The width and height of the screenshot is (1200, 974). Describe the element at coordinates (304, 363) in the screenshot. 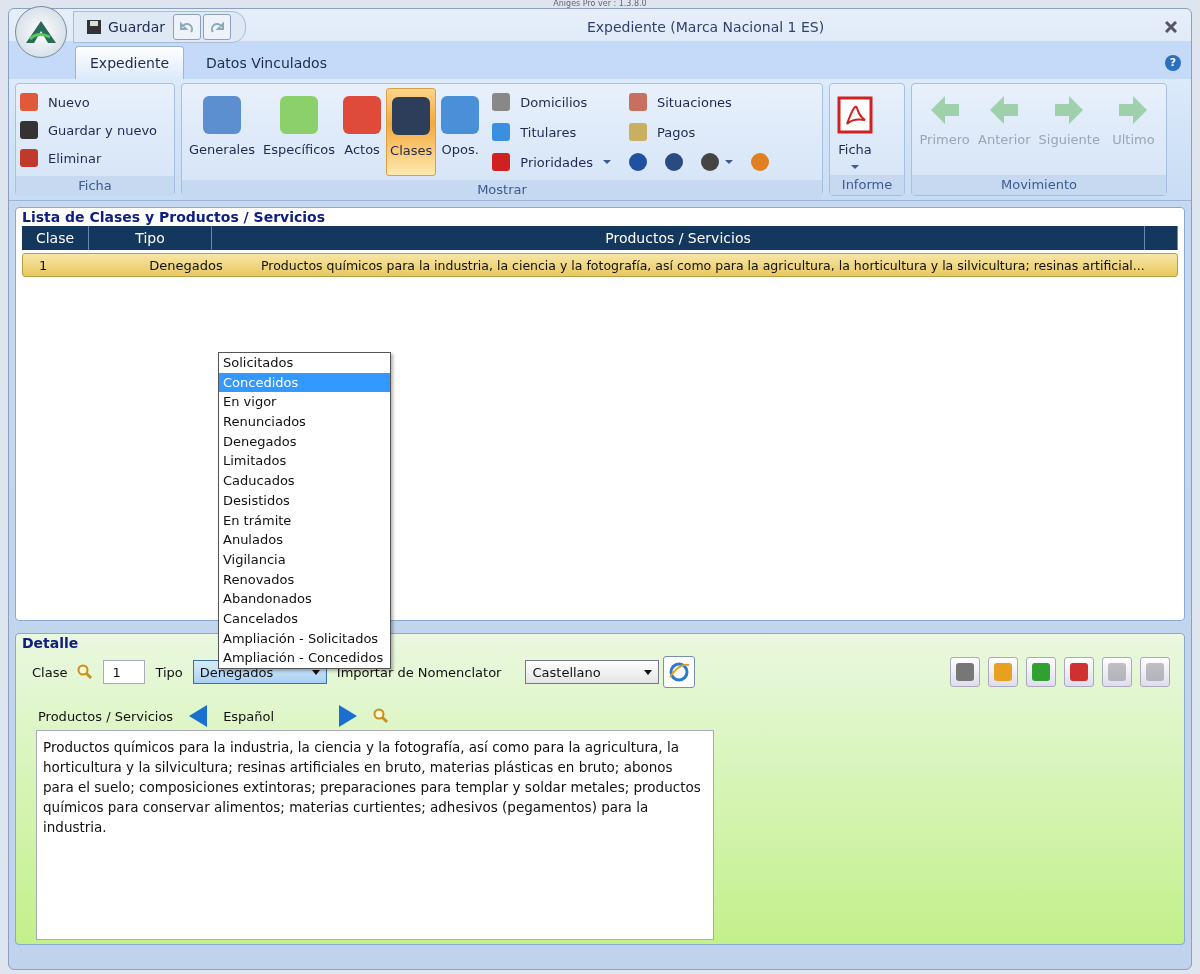

I see `dropdown-option: Solicitados` at that location.